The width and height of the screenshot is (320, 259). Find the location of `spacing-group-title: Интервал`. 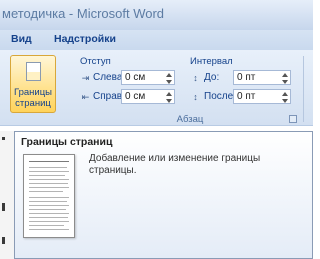

spacing-group-title: Интервал is located at coordinates (211, 61).